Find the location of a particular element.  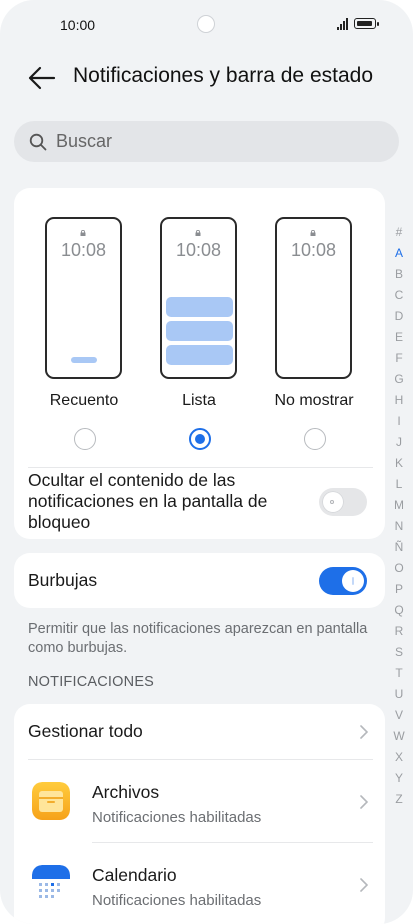

index-letter: O is located at coordinates (399, 568).